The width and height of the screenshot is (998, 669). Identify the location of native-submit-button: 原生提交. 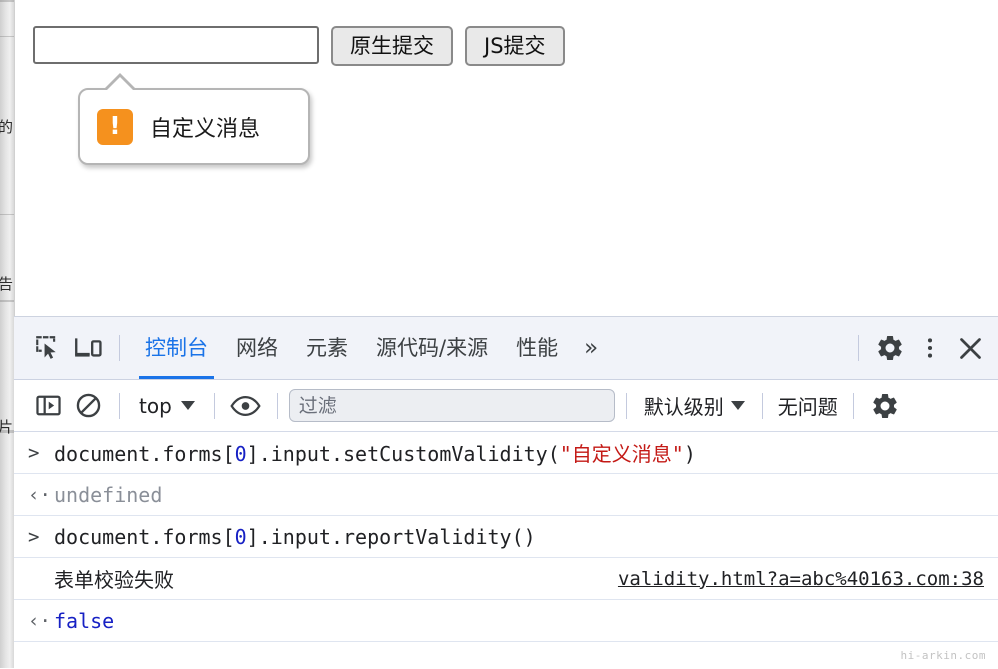
(392, 46).